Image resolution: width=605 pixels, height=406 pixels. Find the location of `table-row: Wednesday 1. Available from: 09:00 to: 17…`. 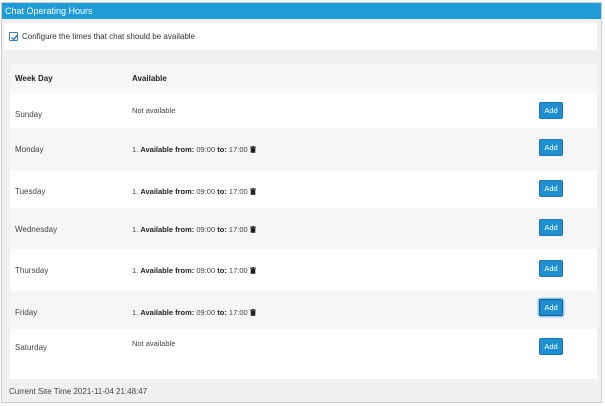

table-row: Wednesday 1. Available from: 09:00 to: 17… is located at coordinates (303, 228).